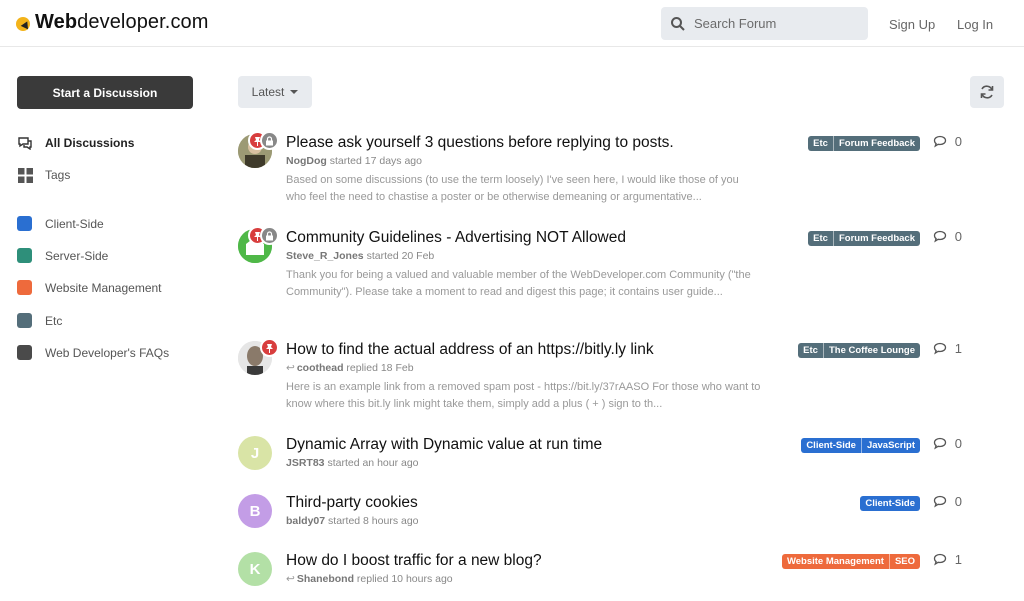  I want to click on search-bar, so click(764, 23).